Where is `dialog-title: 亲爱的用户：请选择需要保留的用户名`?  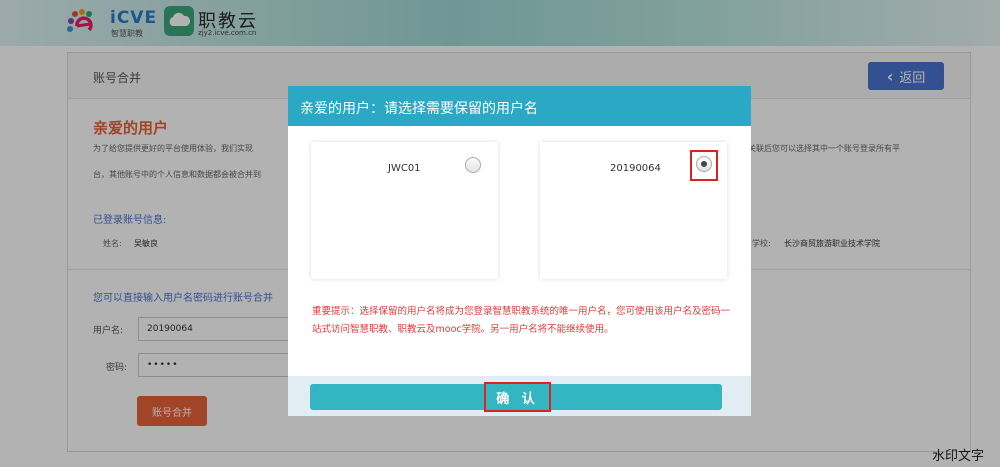 dialog-title: 亲爱的用户：请选择需要保留的用户名 is located at coordinates (419, 109).